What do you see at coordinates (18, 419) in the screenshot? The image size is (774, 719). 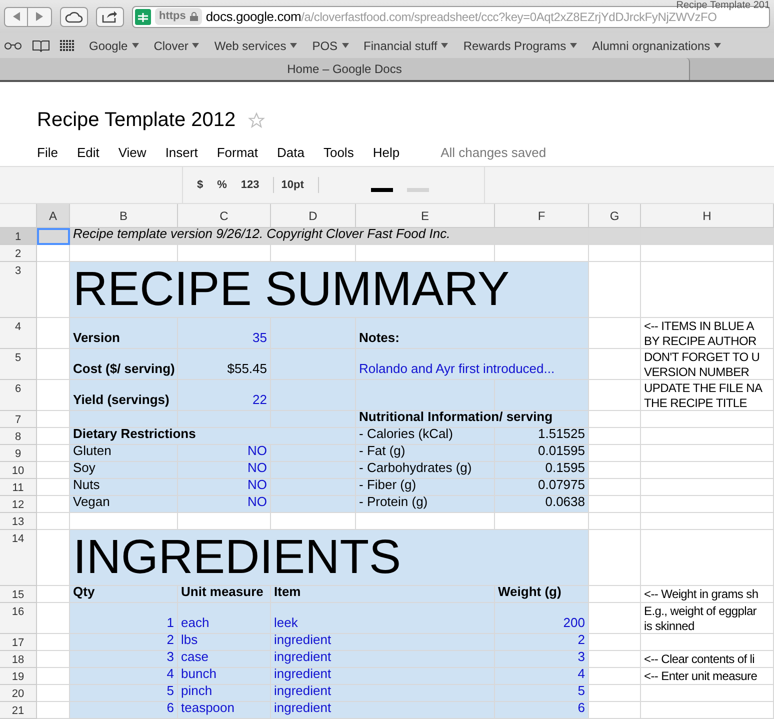 I see `row-number: 7` at bounding box center [18, 419].